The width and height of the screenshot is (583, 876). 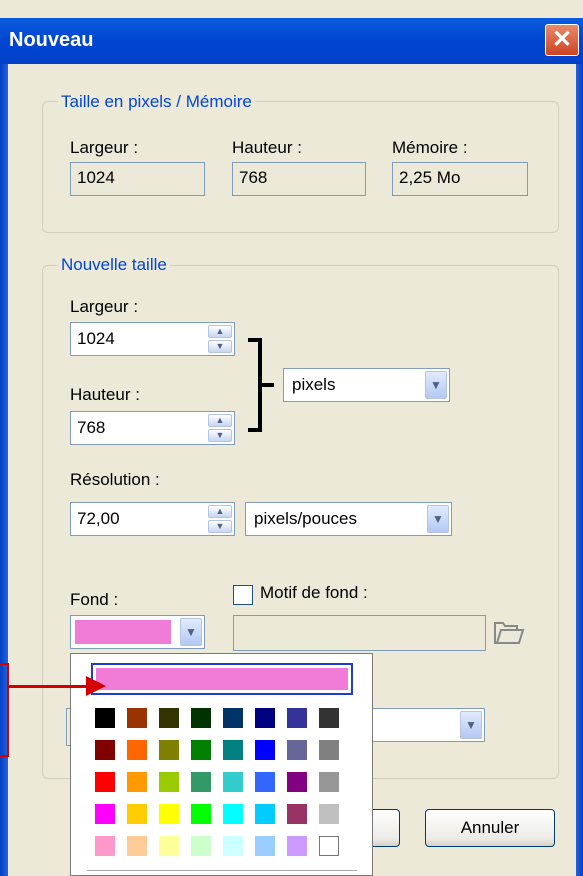 What do you see at coordinates (460, 179) in the screenshot?
I see `memory-size-field: 2,25 Mo` at bounding box center [460, 179].